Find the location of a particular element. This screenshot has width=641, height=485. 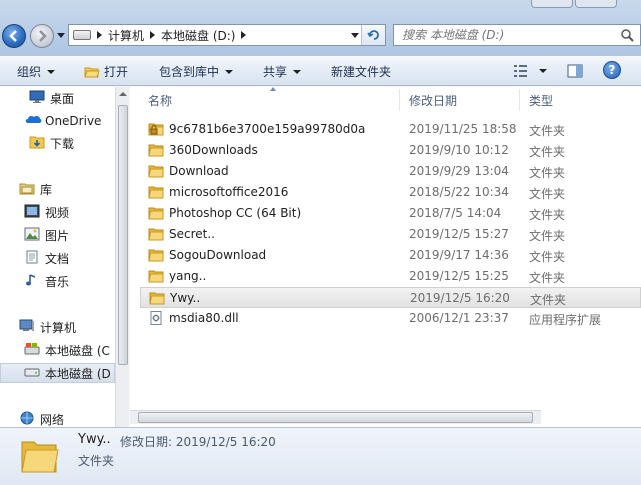

address-dropdown-chevron-icon is located at coordinates (355, 35).